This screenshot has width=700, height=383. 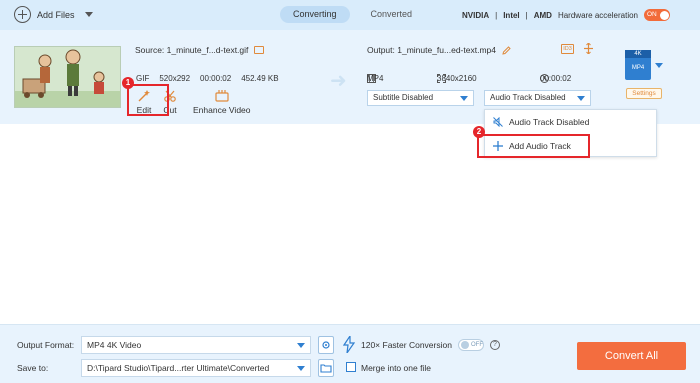 I want to click on save-to-label: Save to:, so click(x=33, y=368).